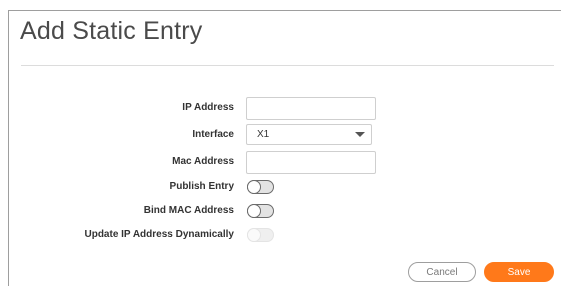 The width and height of the screenshot is (561, 286). Describe the element at coordinates (284, 10) in the screenshot. I see `dialog-border-top` at that location.